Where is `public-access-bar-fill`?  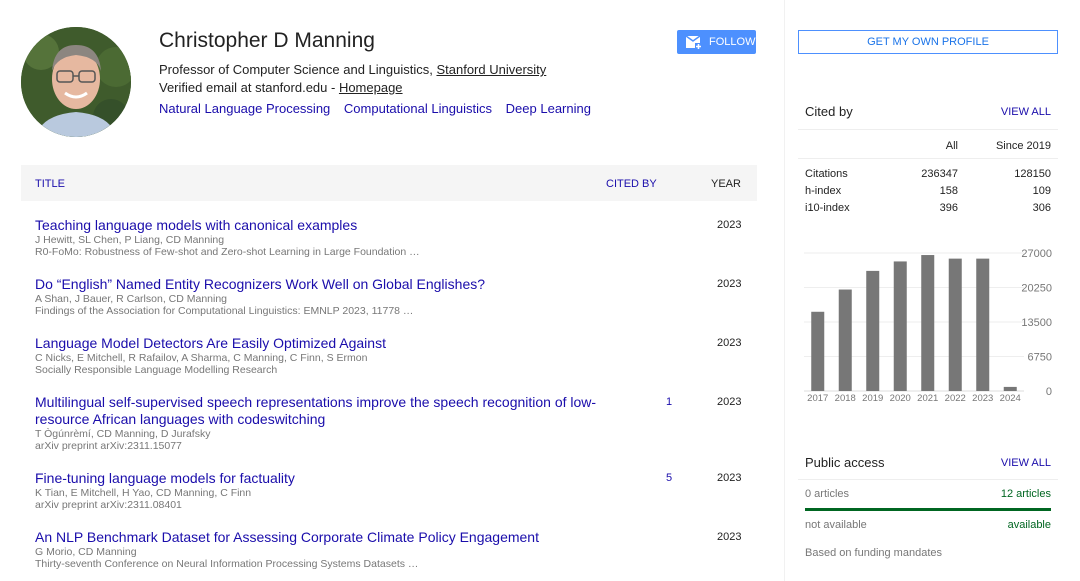 public-access-bar-fill is located at coordinates (928, 509).